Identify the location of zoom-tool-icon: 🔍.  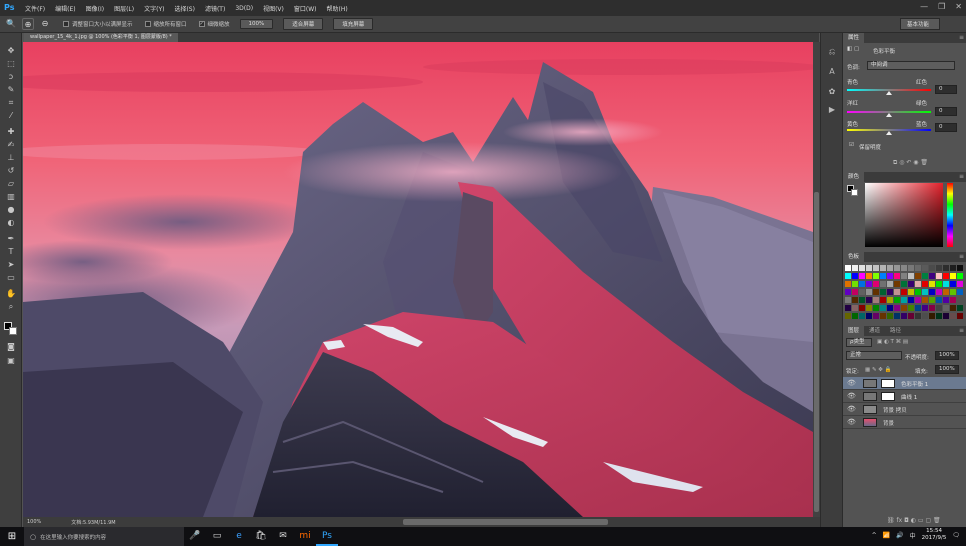
(11, 24).